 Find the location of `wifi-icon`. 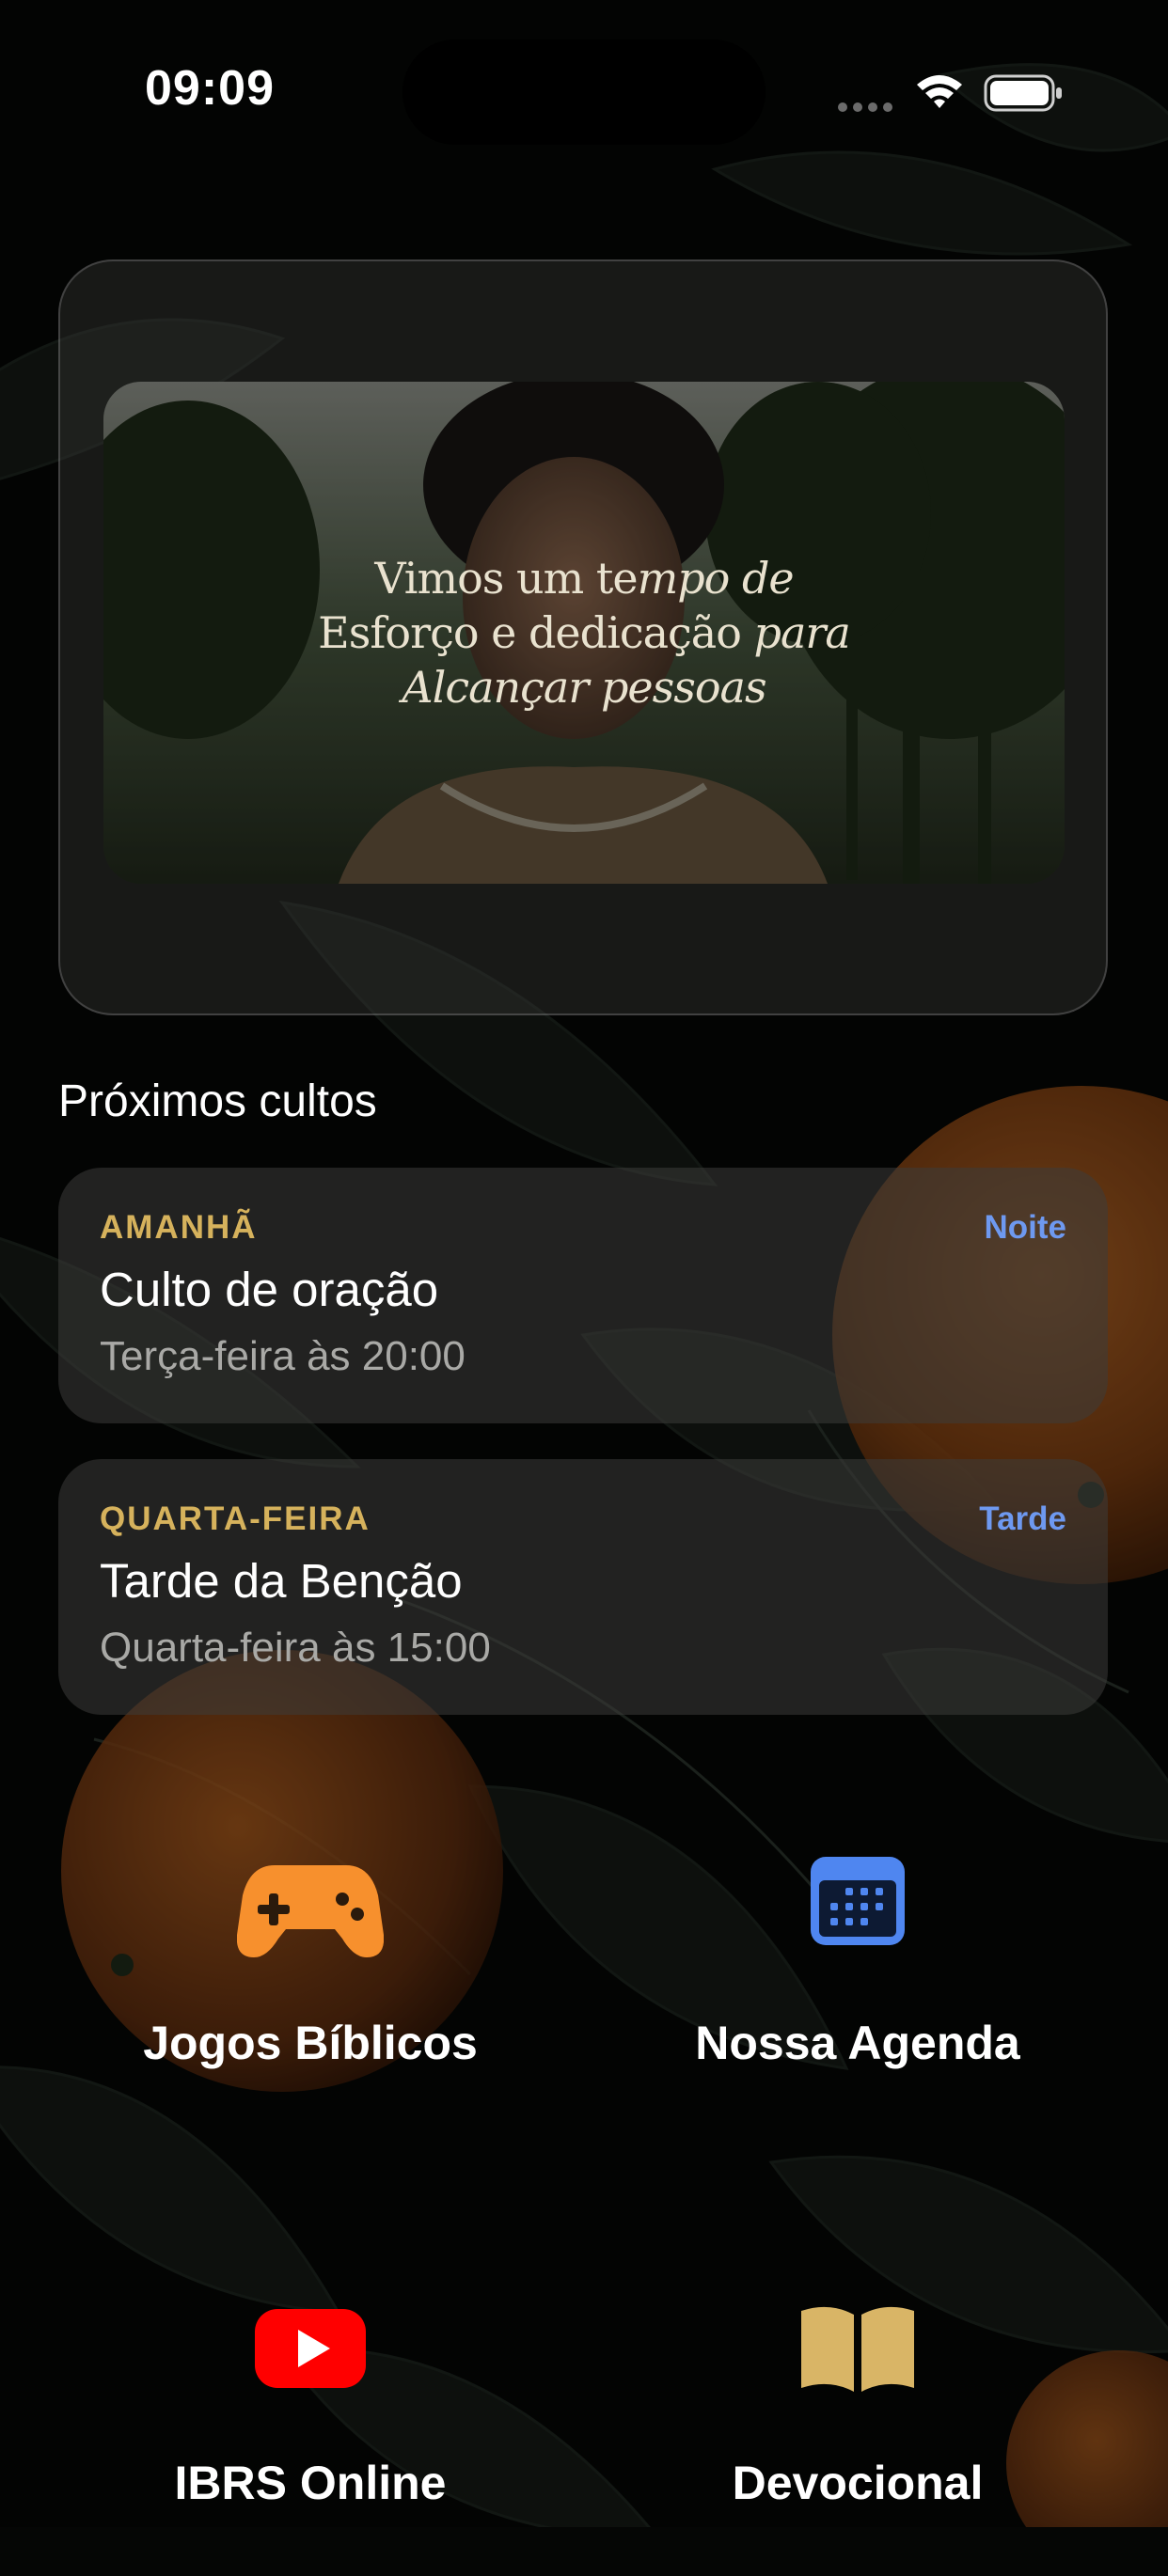

wifi-icon is located at coordinates (939, 92).